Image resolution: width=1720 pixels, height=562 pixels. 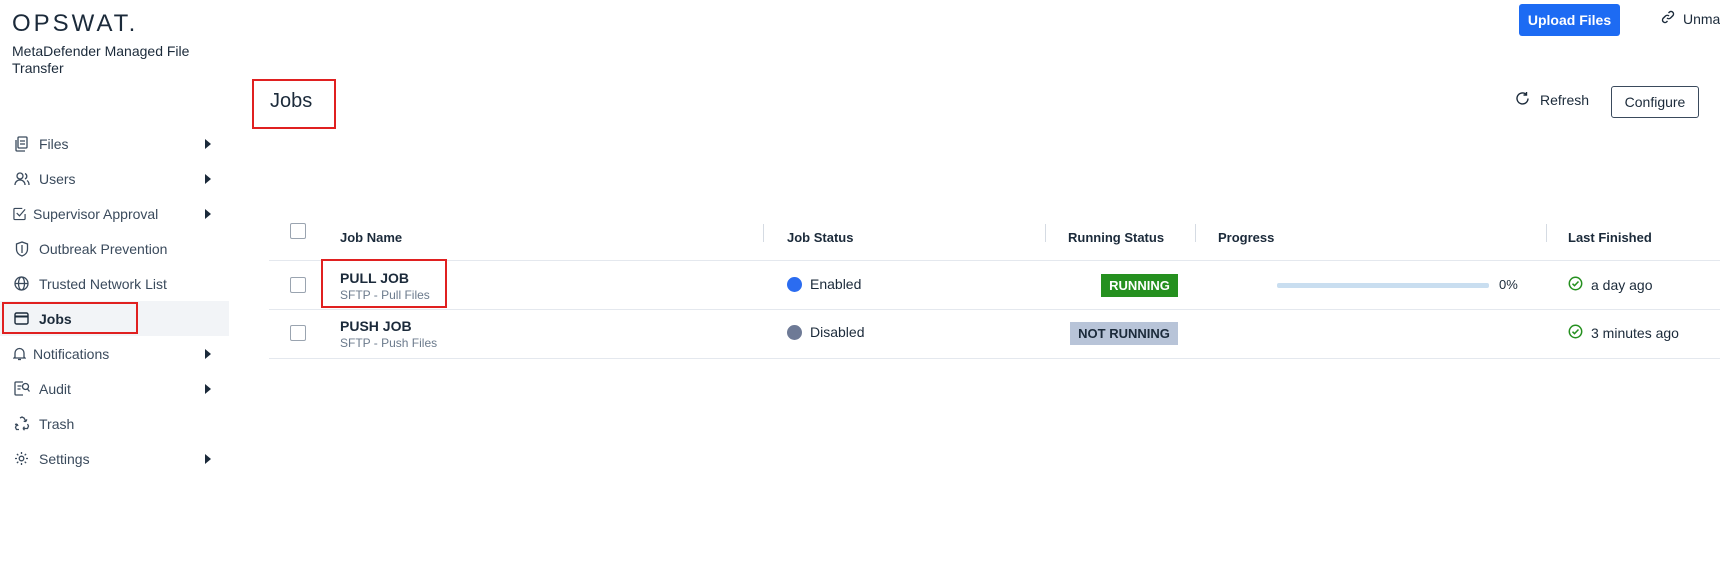 What do you see at coordinates (19, 353) in the screenshot?
I see `bell-icon` at bounding box center [19, 353].